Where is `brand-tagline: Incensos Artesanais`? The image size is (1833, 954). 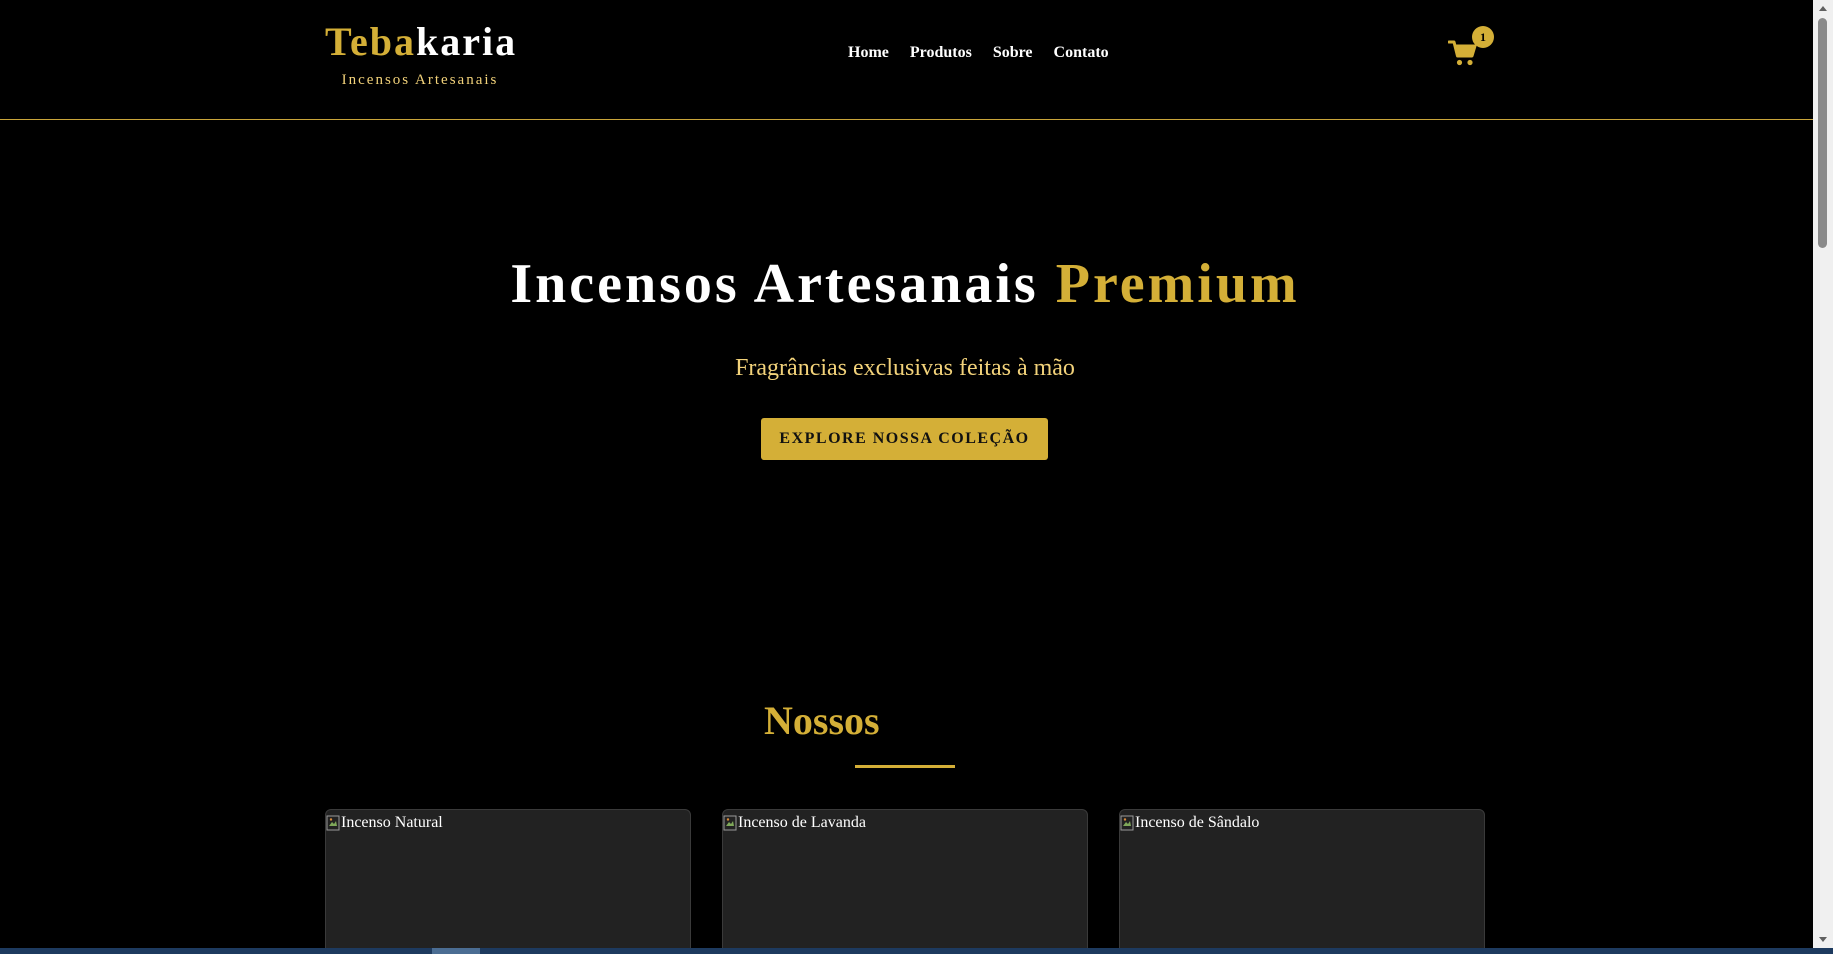 brand-tagline: Incensos Artesanais is located at coordinates (420, 80).